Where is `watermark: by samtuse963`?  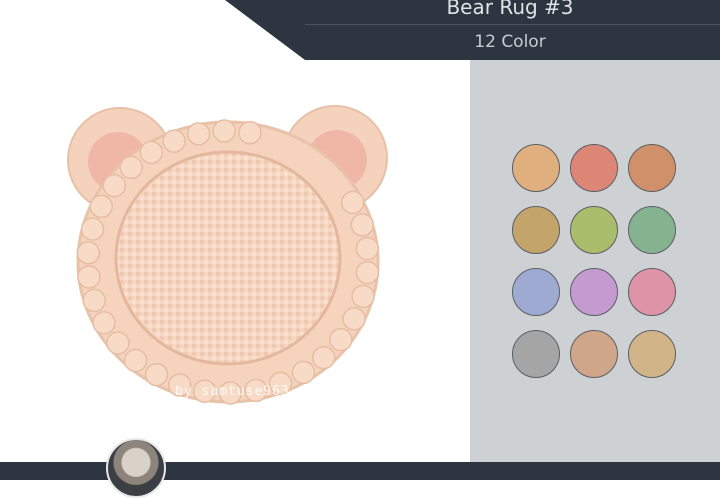 watermark: by samtuse963 is located at coordinates (232, 391).